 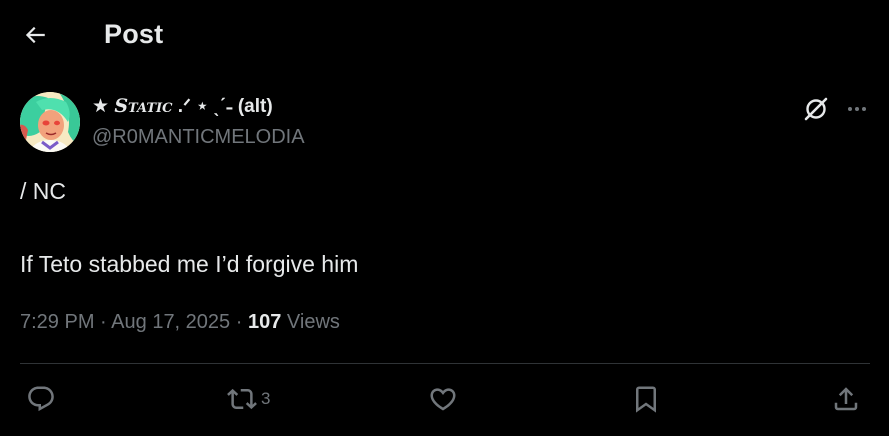 What do you see at coordinates (225, 106) in the screenshot?
I see `name-suffix: .ᐟ ⋆ ˎˊ˗ (alt)` at bounding box center [225, 106].